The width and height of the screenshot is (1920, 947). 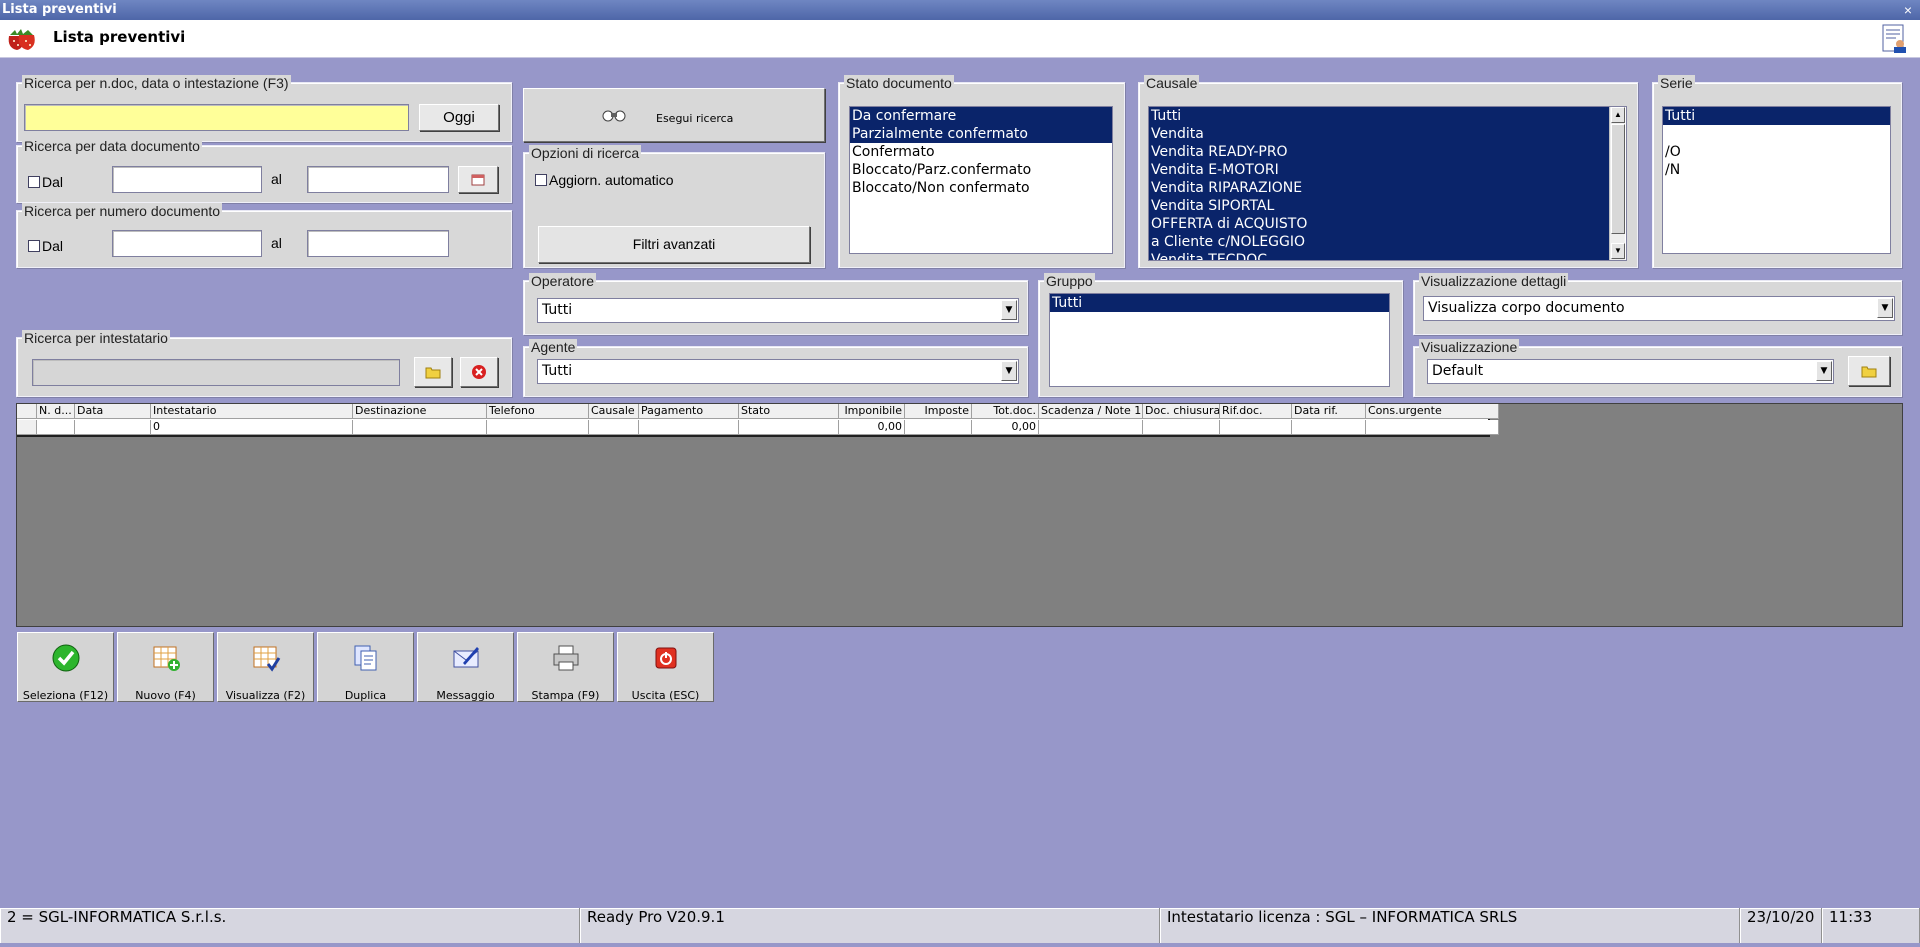 I want to click on causale-item: Vendita TECDOC, so click(x=1379, y=255).